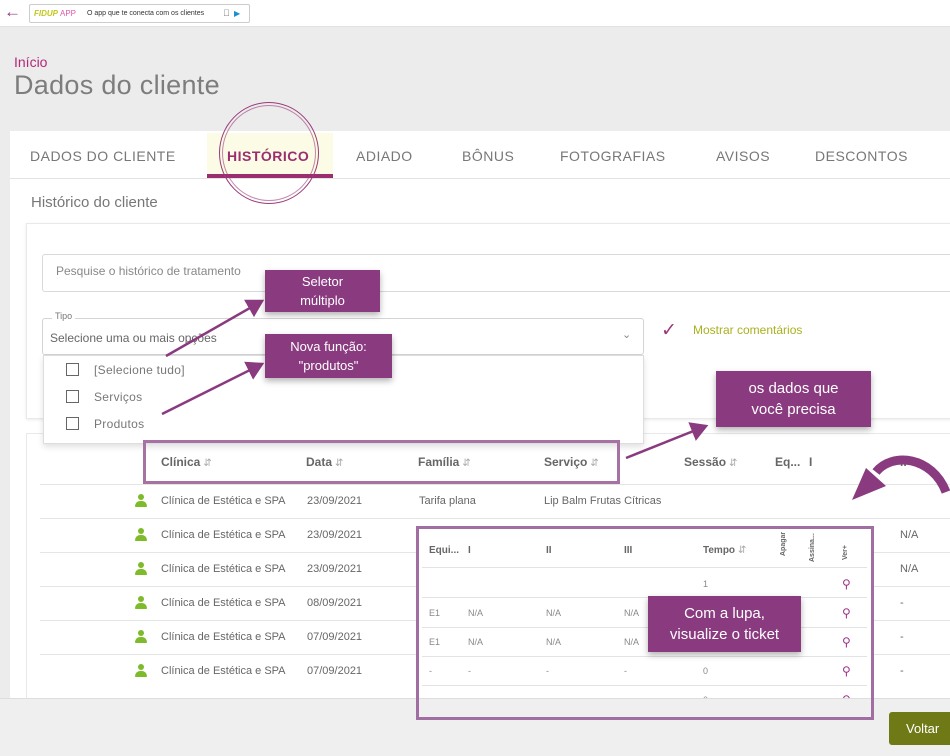 The width and height of the screenshot is (950, 756). What do you see at coordinates (469, 671) in the screenshot?
I see `popup-cell-i: -` at bounding box center [469, 671].